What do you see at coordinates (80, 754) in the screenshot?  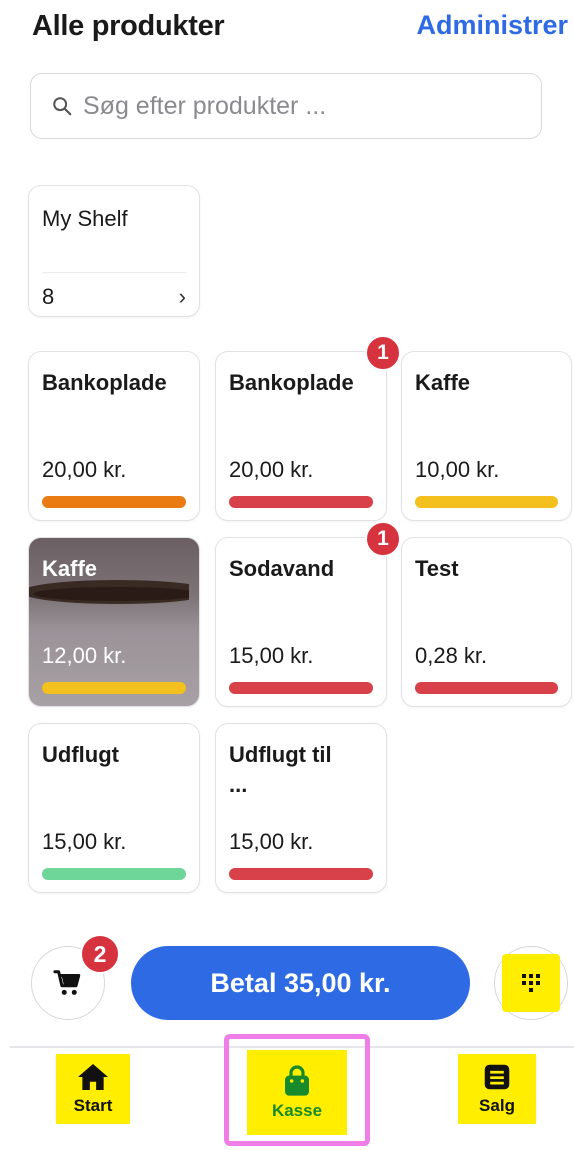 I see `product-name: Udflugt` at bounding box center [80, 754].